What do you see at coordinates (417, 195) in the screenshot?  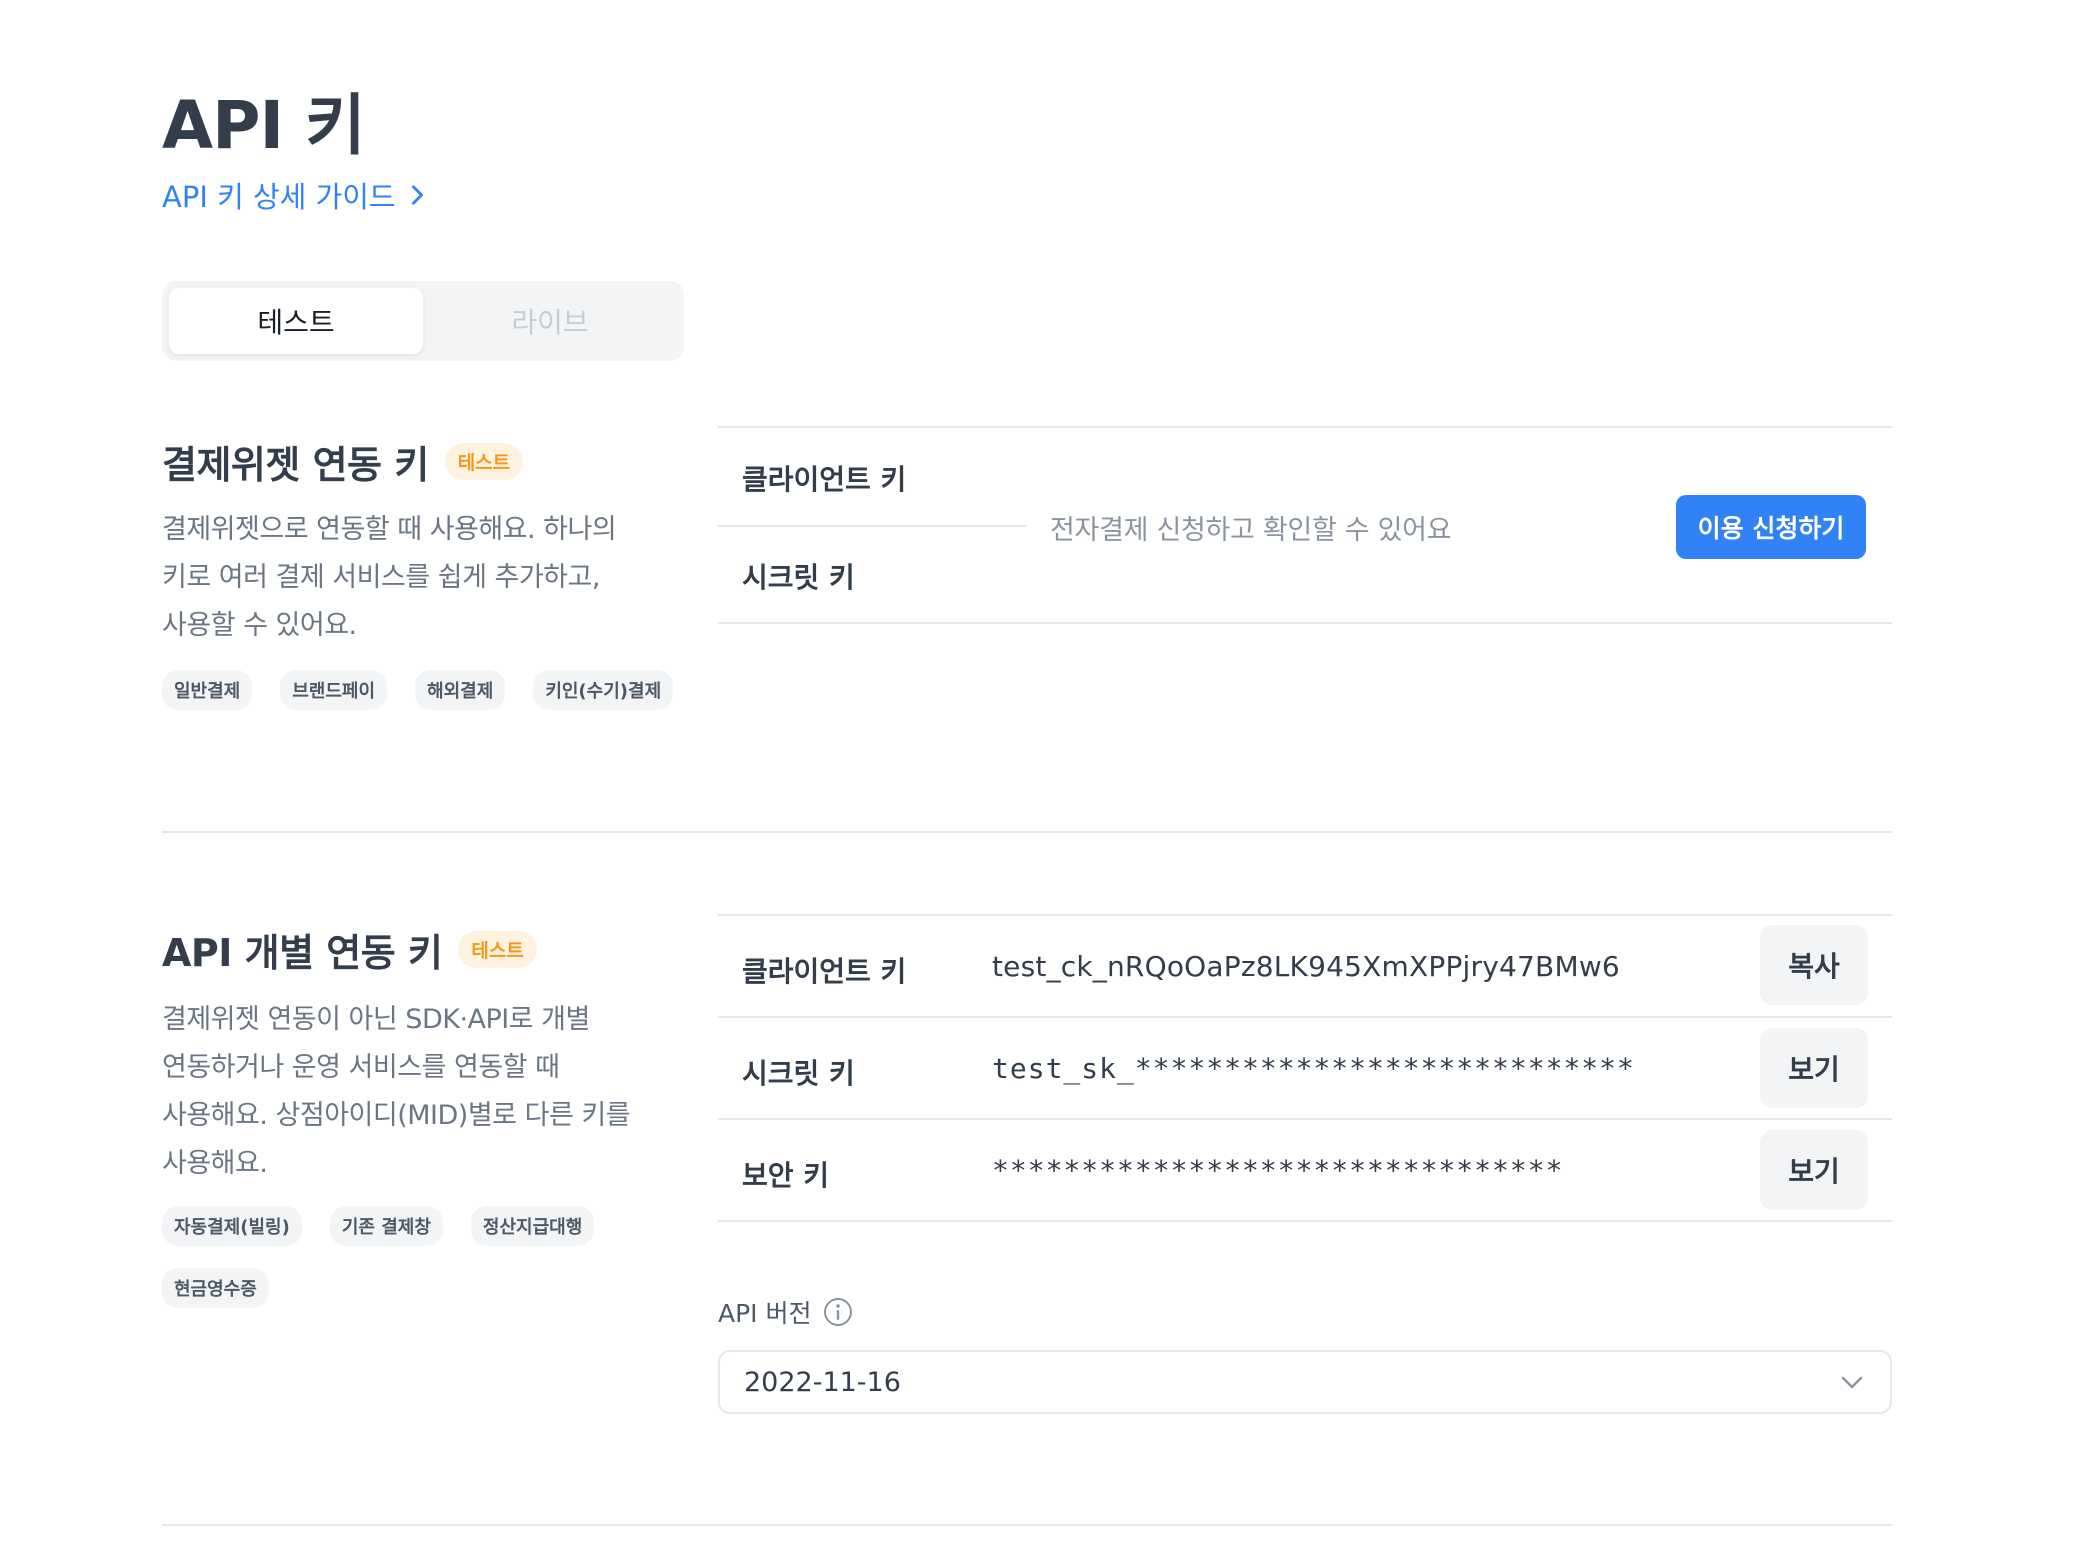 I see `chevron-right-icon` at bounding box center [417, 195].